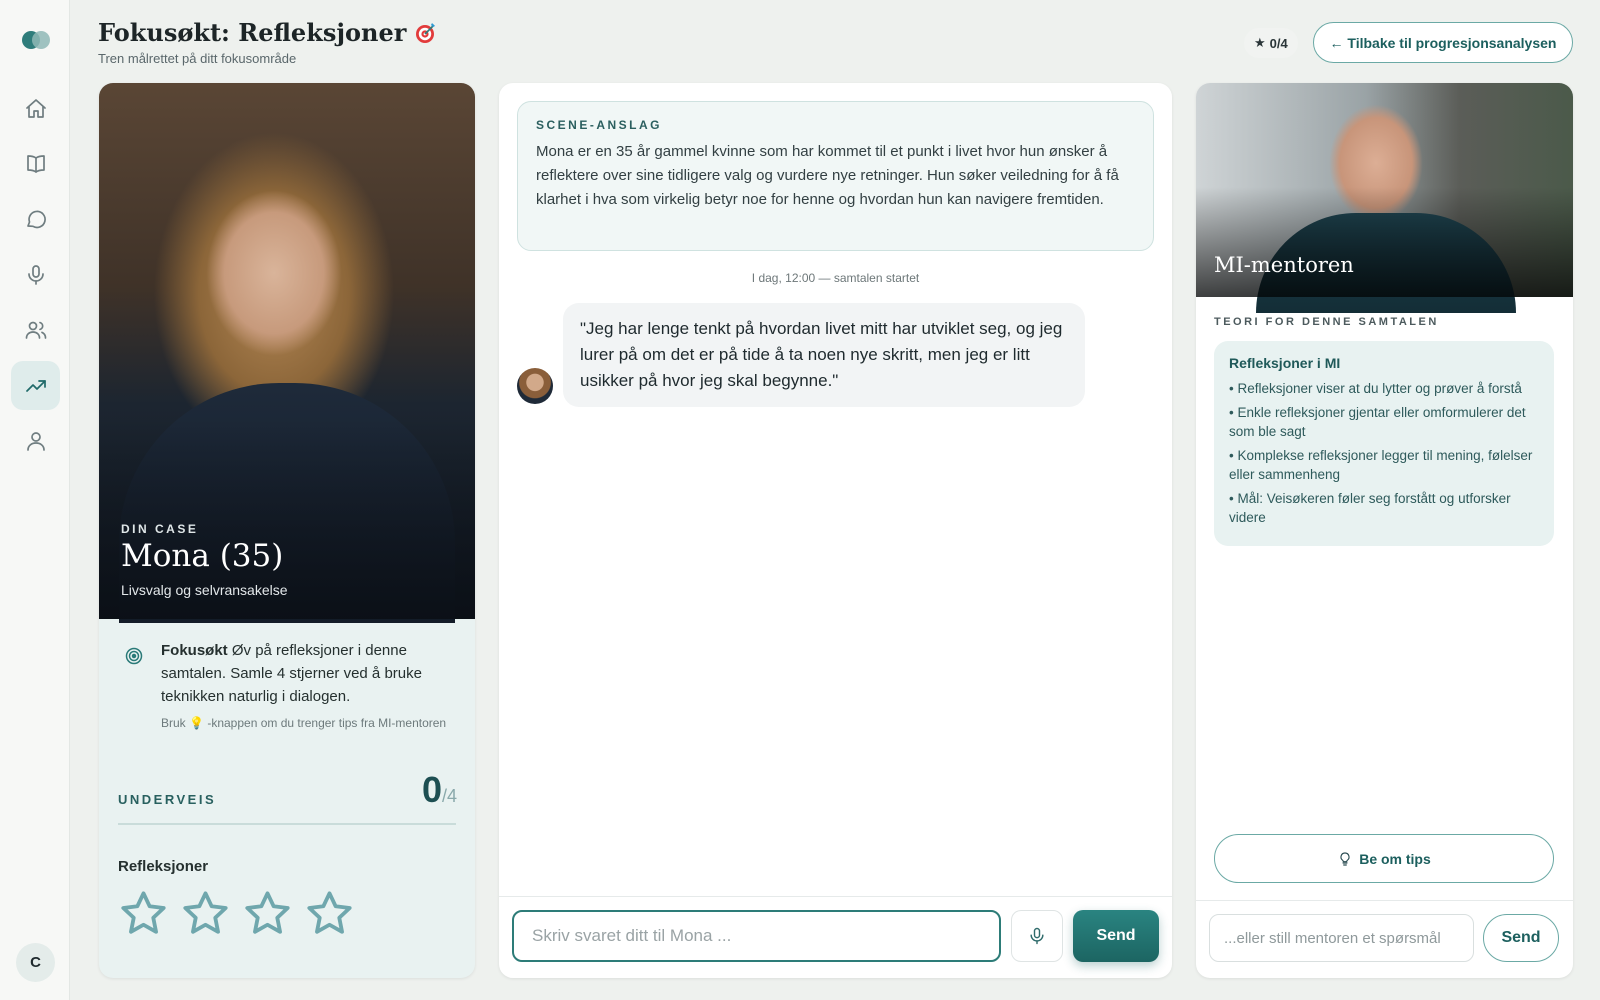 Image resolution: width=1600 pixels, height=1000 pixels. I want to click on theory-kicker: TEORI FOR DENNE SAMTALEN, so click(1326, 322).